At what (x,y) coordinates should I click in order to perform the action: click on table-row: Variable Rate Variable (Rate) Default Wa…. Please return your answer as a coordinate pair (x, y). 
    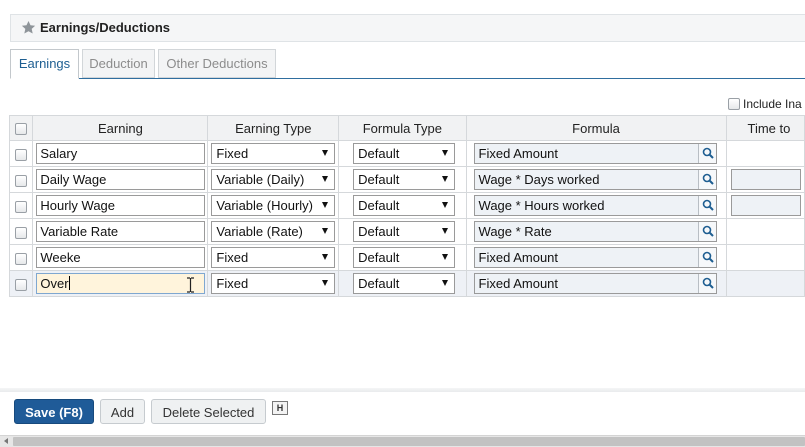
    Looking at the image, I should click on (406, 231).